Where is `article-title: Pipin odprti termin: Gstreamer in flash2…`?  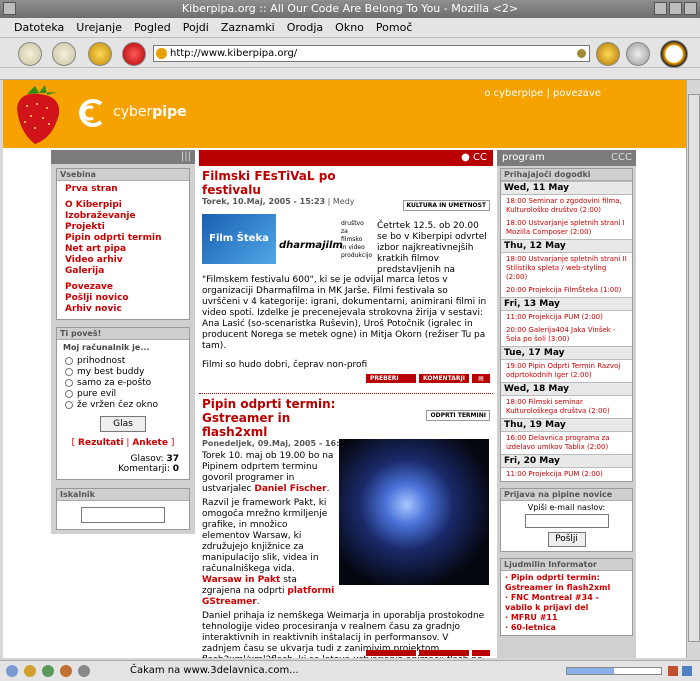
article-title: Pipin odprti termin: Gstreamer in flash2… is located at coordinates (277, 418).